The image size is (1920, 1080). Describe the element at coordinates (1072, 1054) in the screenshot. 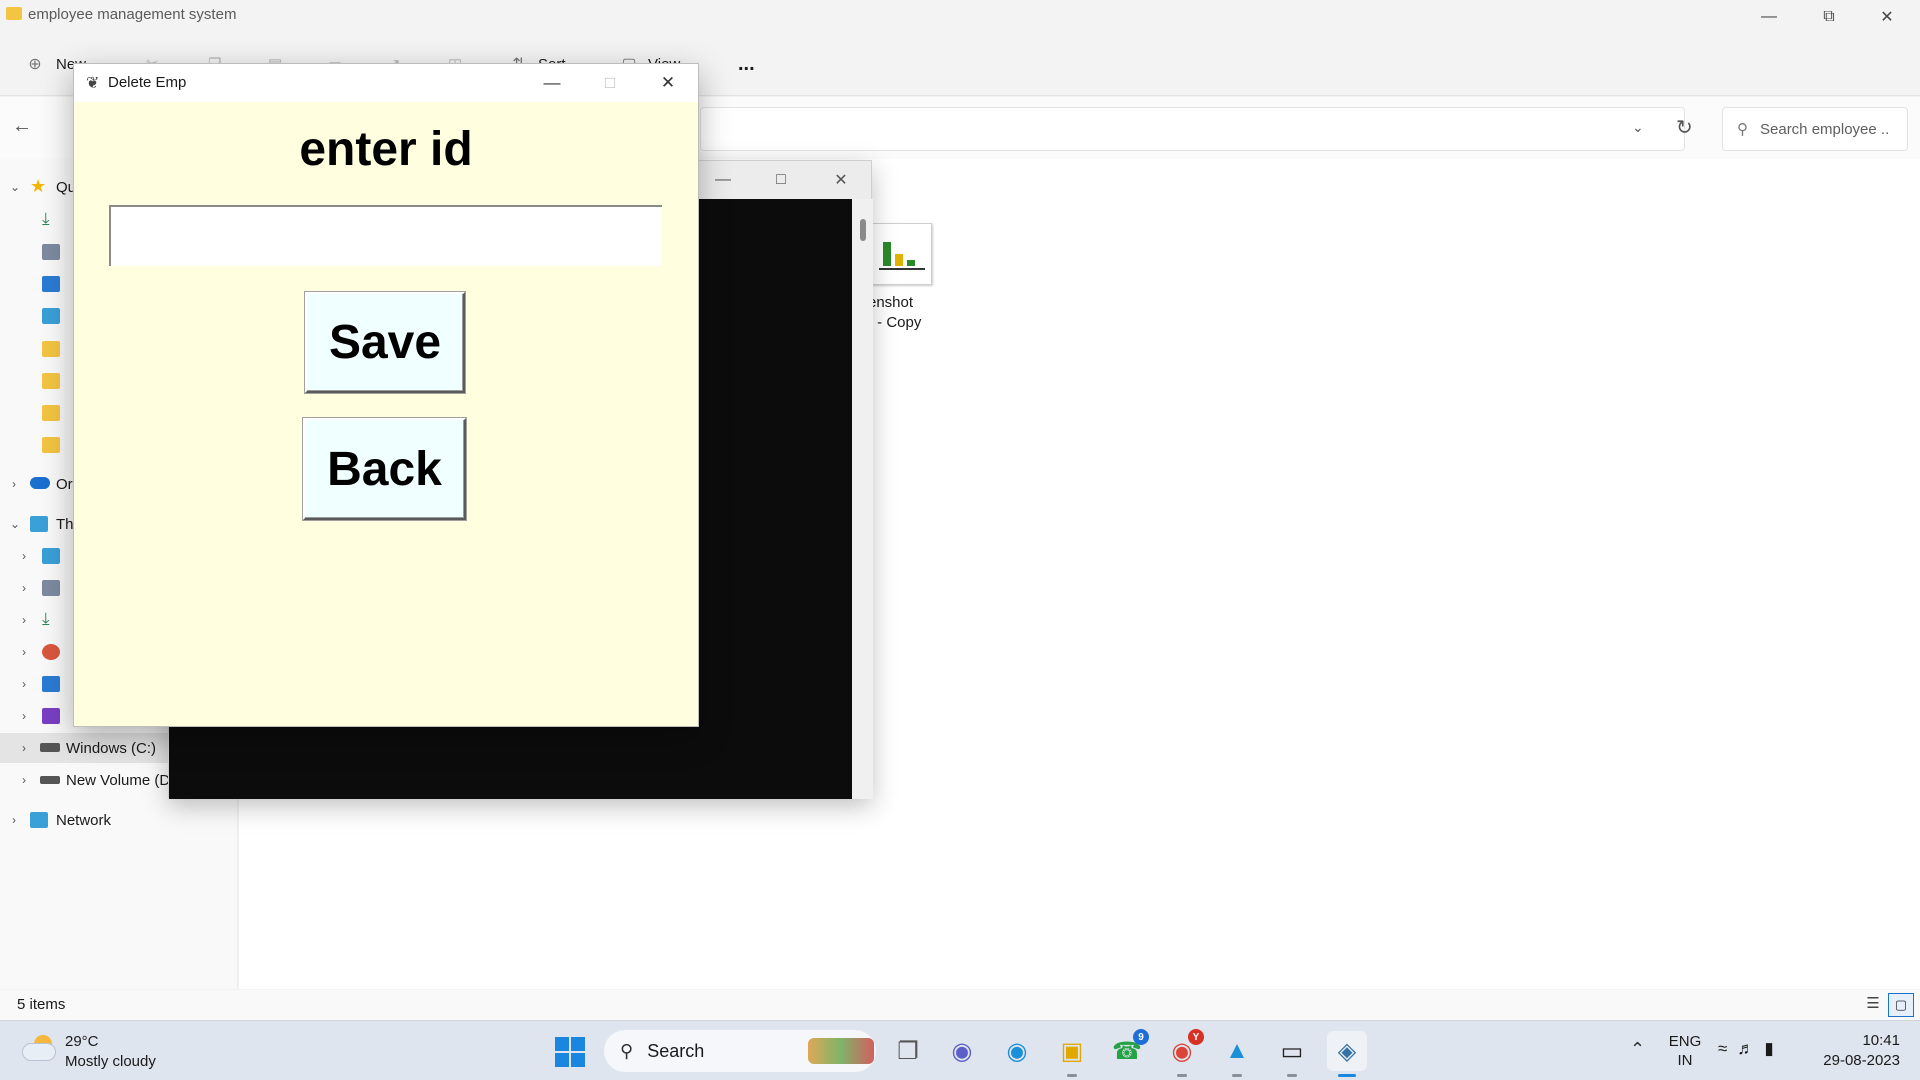

I see `file-explorer-icon: ▣` at that location.